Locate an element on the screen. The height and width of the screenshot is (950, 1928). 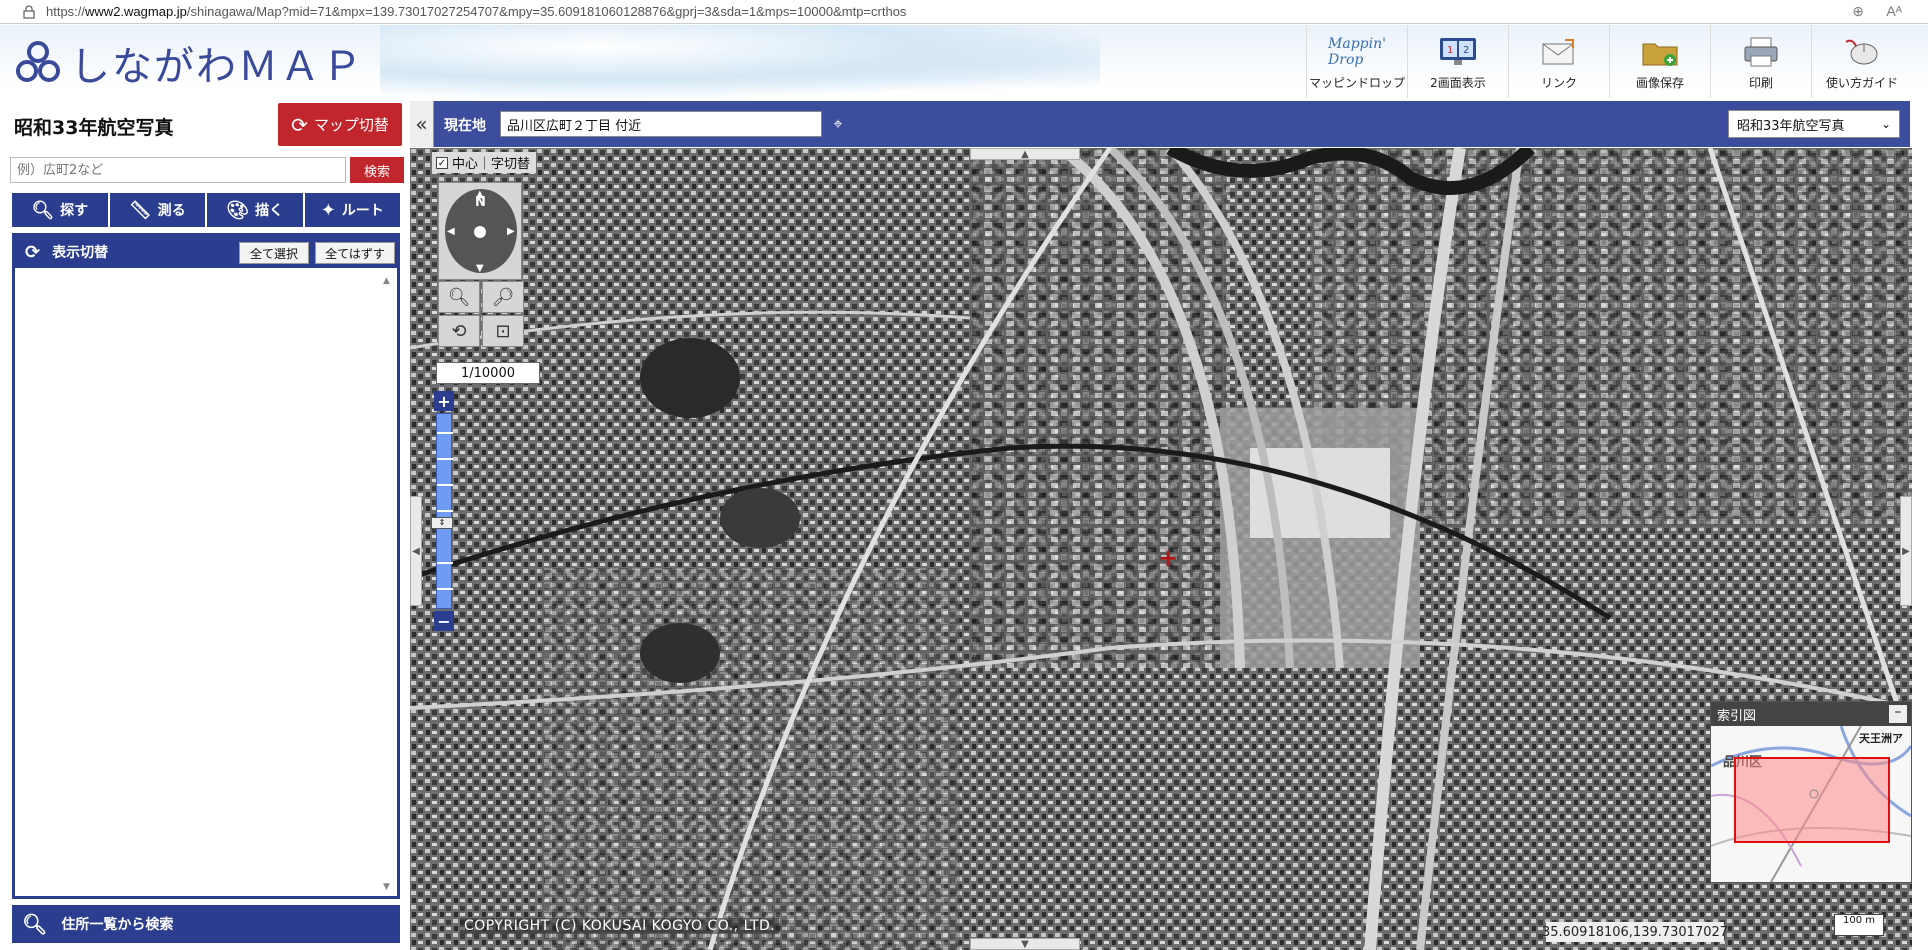
tab-measure: 📏︎ 測る is located at coordinates (157, 210).